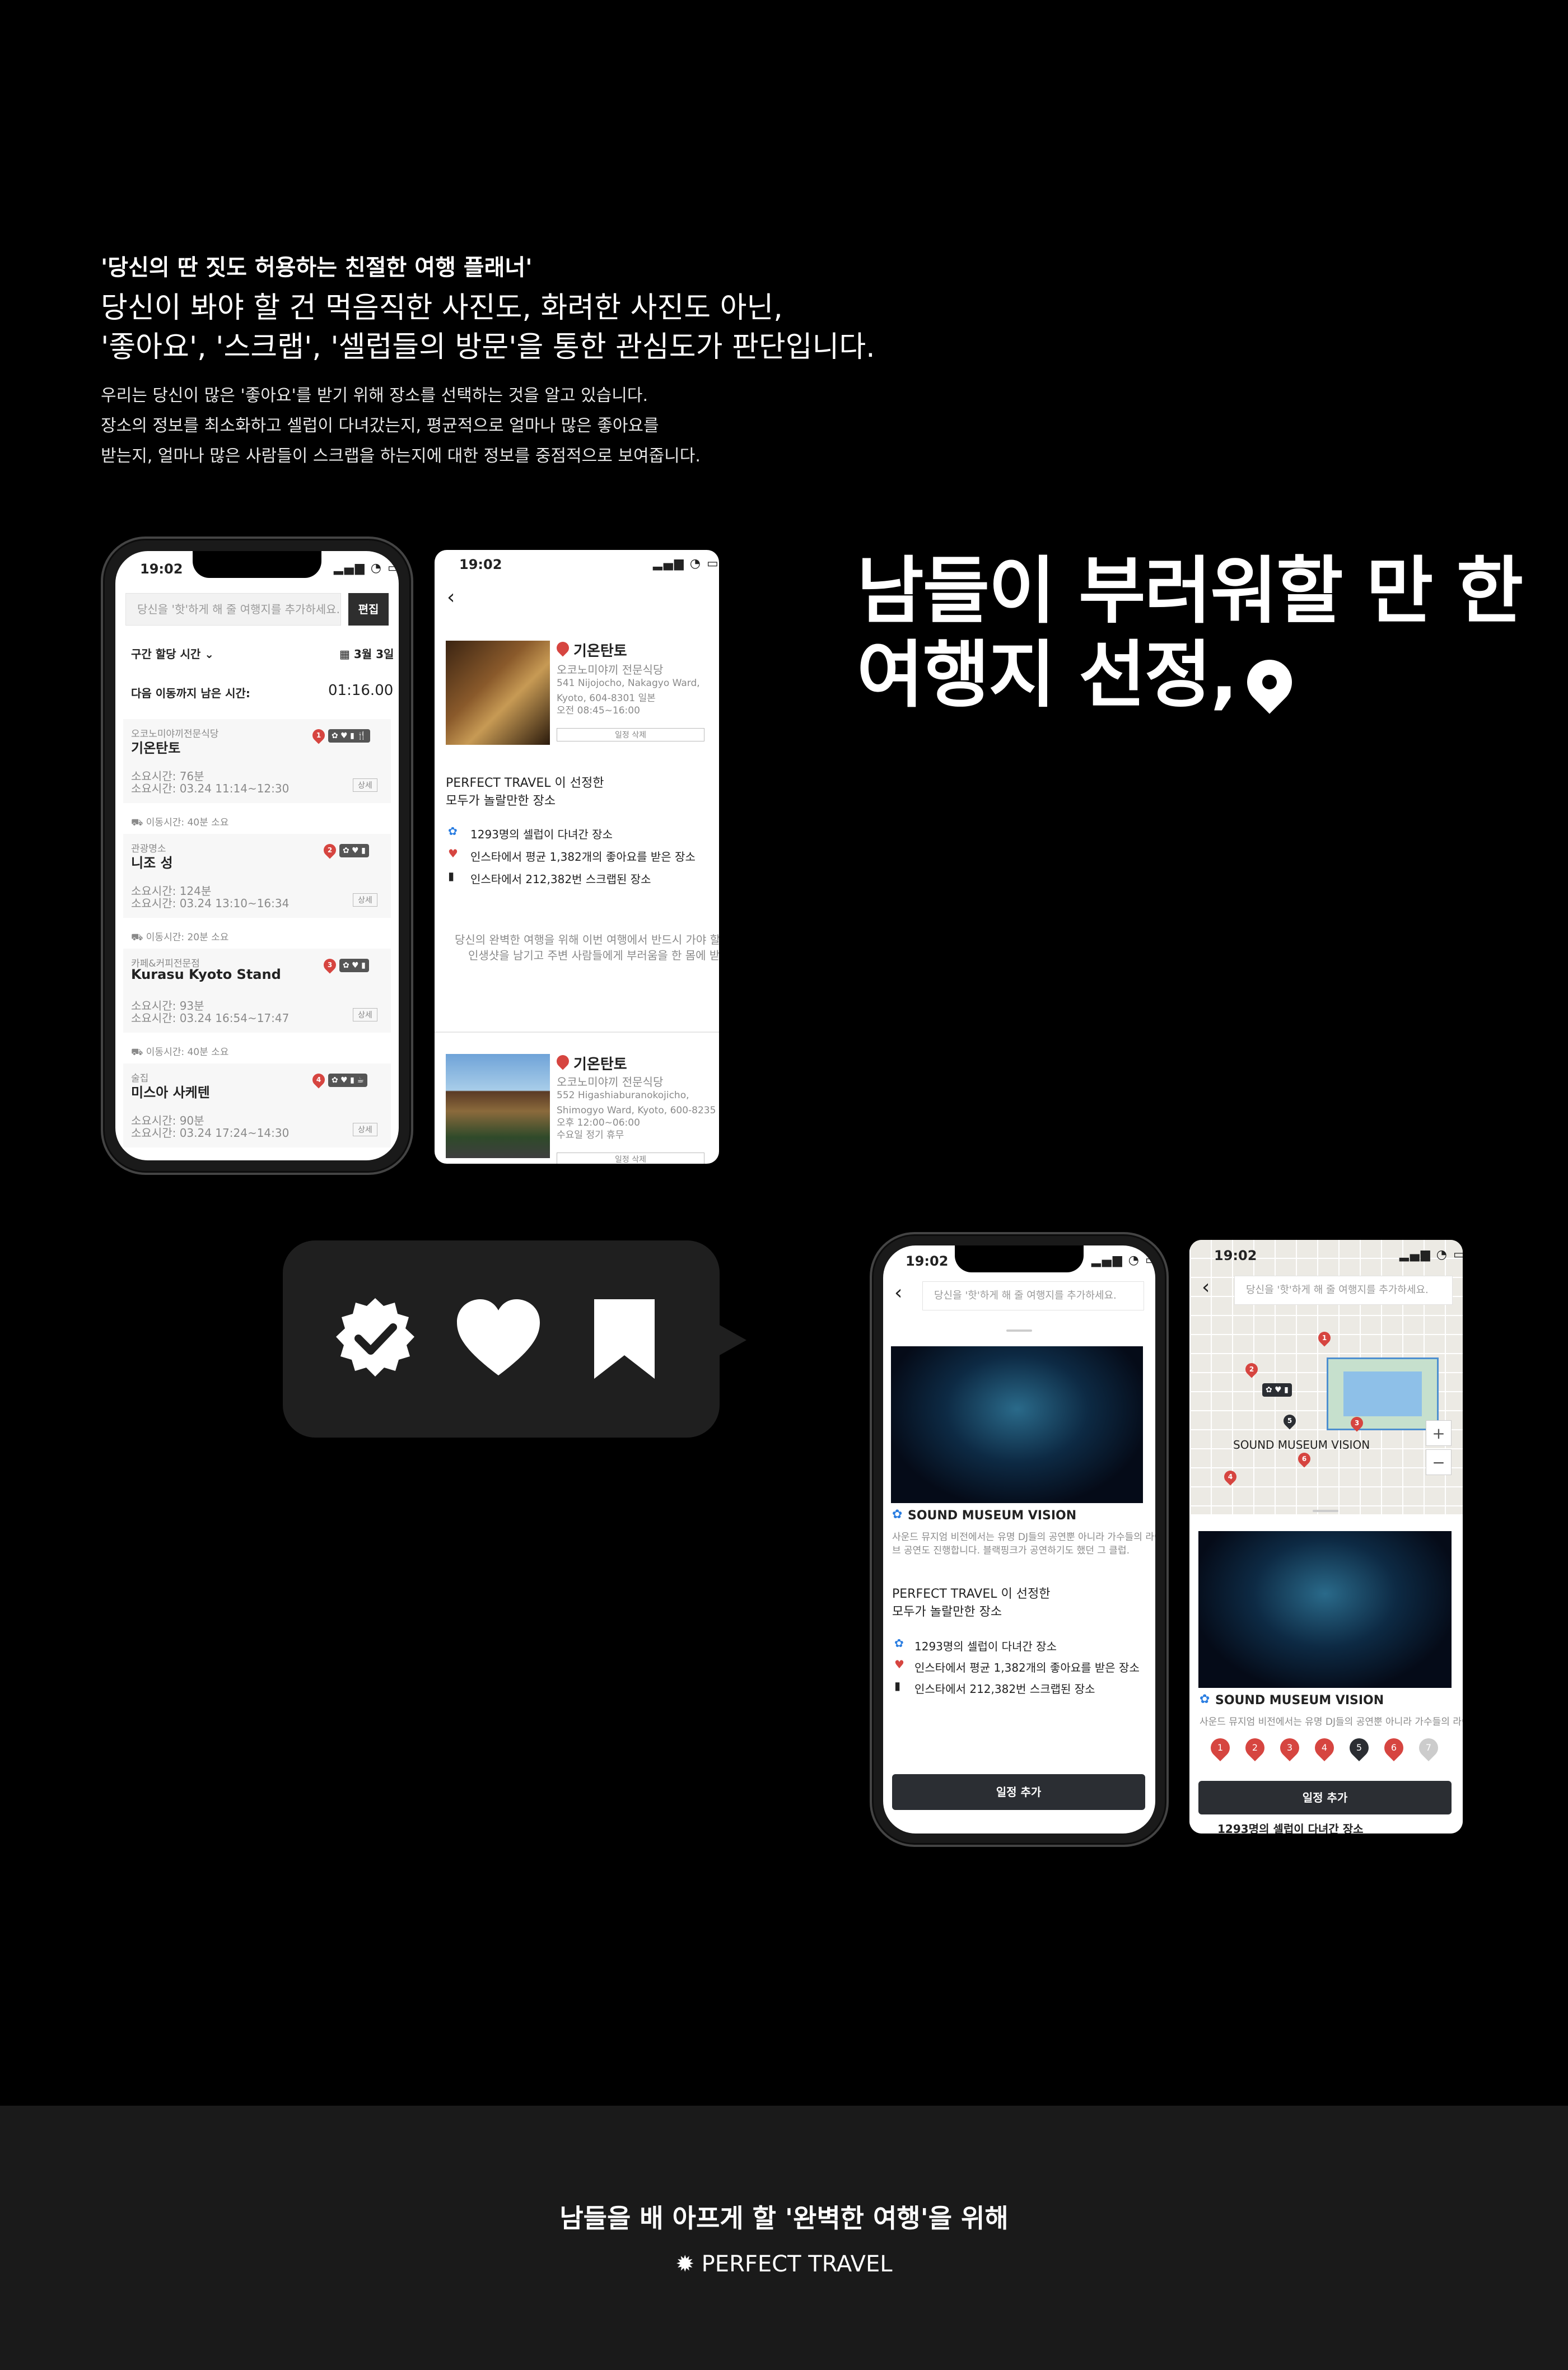  What do you see at coordinates (317, 268) in the screenshot?
I see `intro-quote: '당신의 딴 짓도 허용하는 친절한 여행 플래너'` at bounding box center [317, 268].